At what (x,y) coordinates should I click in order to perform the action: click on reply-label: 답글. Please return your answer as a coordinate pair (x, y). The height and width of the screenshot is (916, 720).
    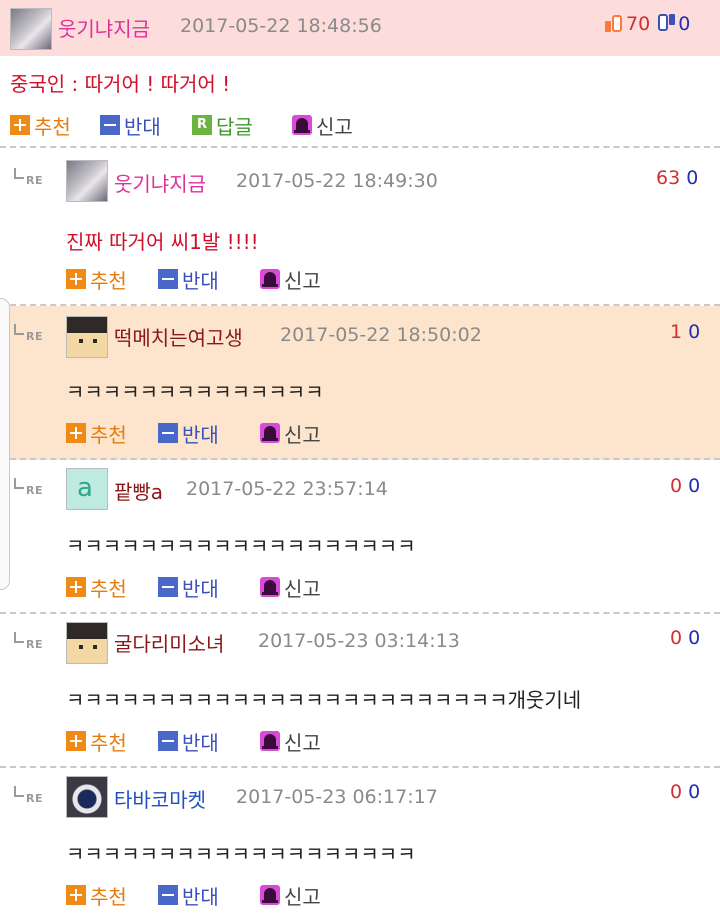
    Looking at the image, I should click on (234, 126).